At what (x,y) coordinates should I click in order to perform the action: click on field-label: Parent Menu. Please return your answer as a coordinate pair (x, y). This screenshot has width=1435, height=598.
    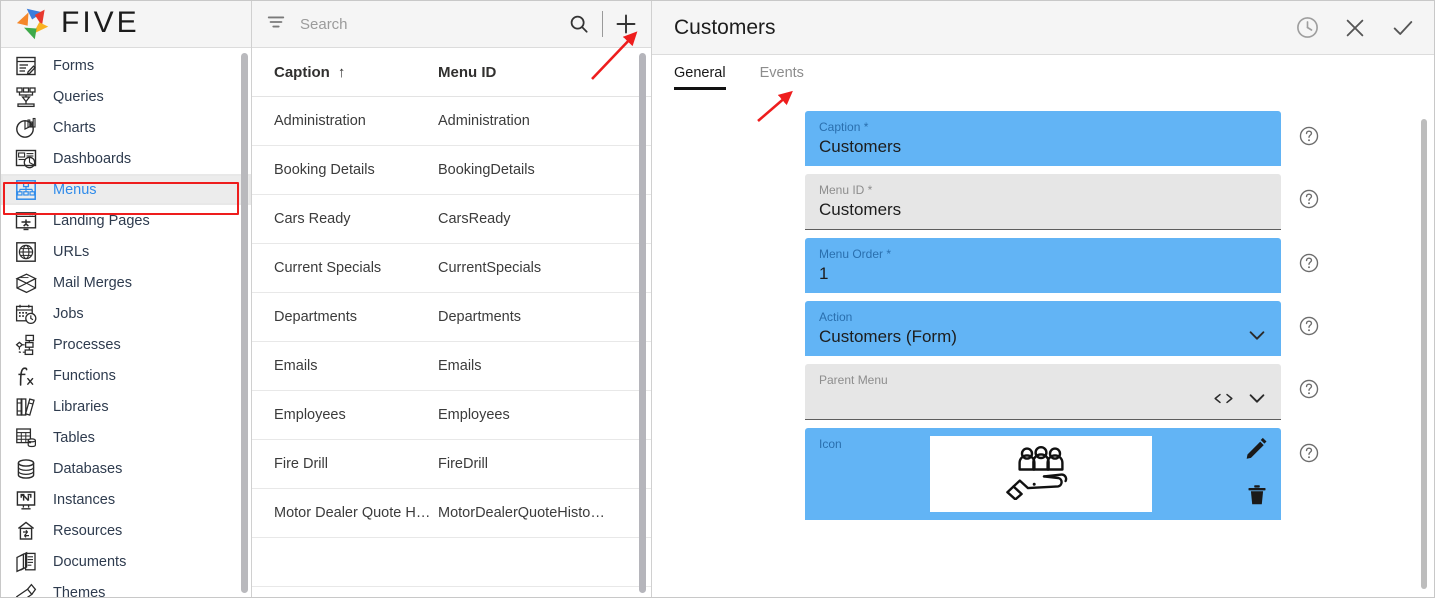
    Looking at the image, I should click on (853, 380).